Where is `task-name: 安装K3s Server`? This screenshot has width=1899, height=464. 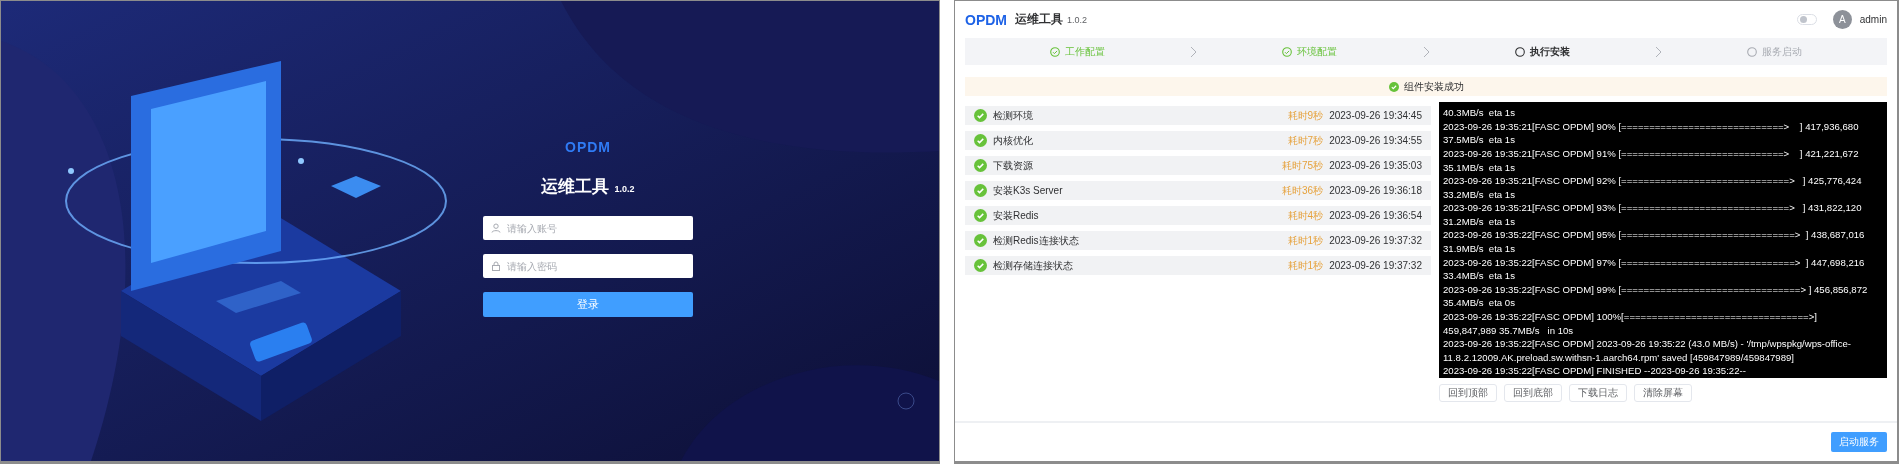
task-name: 安装K3s Server is located at coordinates (1028, 190).